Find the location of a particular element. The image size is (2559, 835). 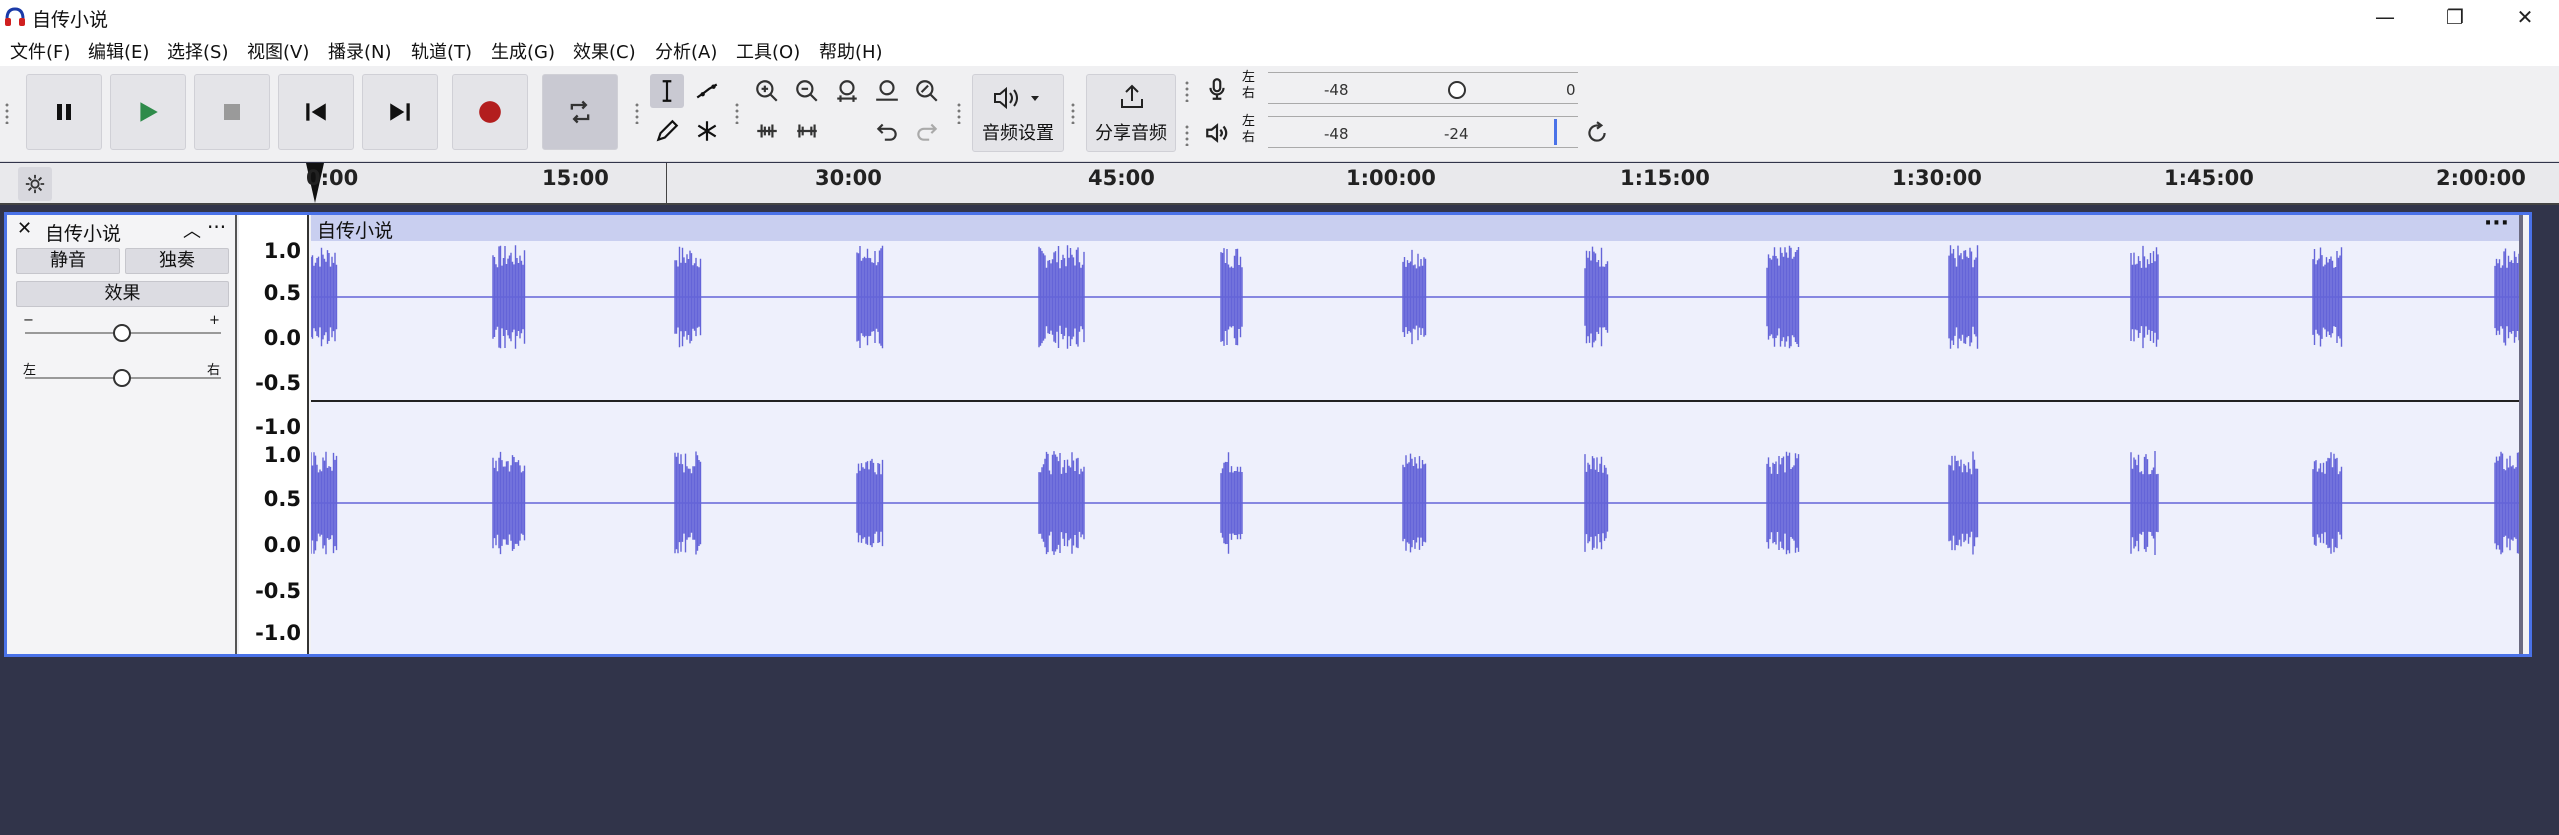

meter-options-button is located at coordinates (1597, 133).